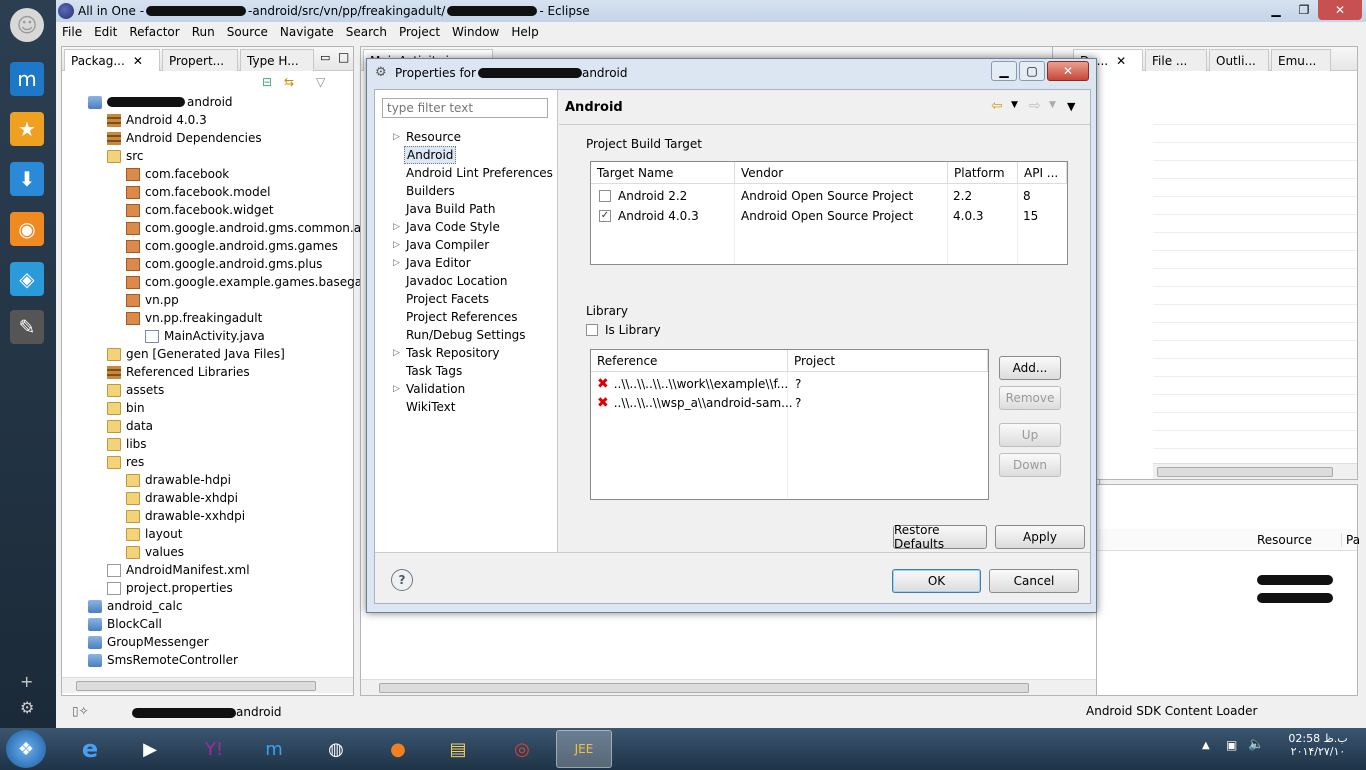  What do you see at coordinates (177, 174) in the screenshot?
I see `tree-item: com.facebook` at bounding box center [177, 174].